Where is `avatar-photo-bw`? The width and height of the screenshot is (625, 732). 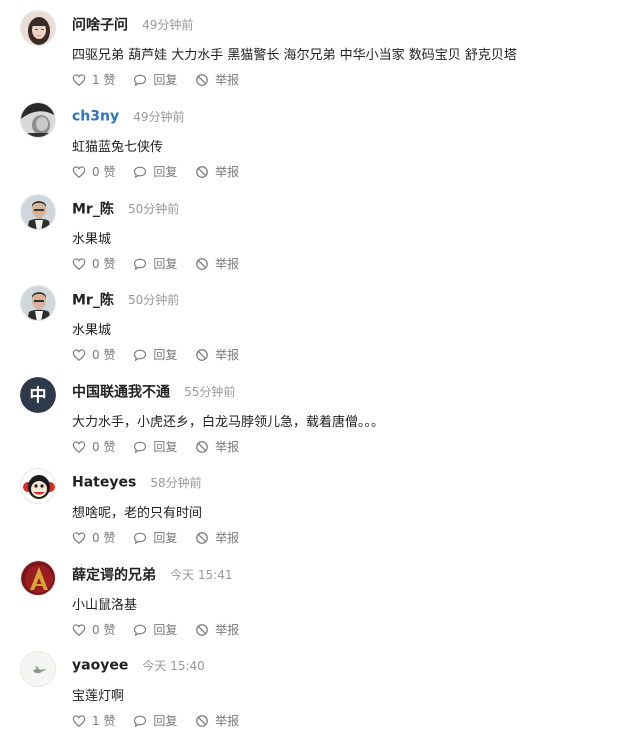
avatar-photo-bw is located at coordinates (38, 120).